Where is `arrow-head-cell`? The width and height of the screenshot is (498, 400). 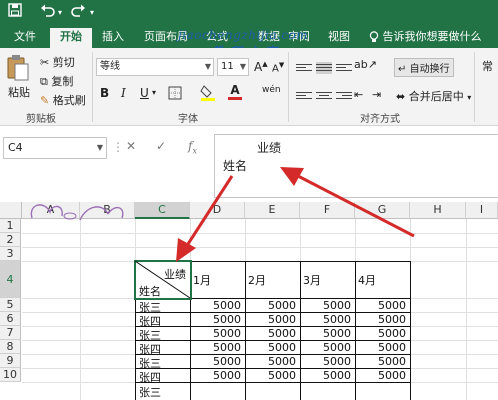
arrow-head-cell is located at coordinates (186, 250).